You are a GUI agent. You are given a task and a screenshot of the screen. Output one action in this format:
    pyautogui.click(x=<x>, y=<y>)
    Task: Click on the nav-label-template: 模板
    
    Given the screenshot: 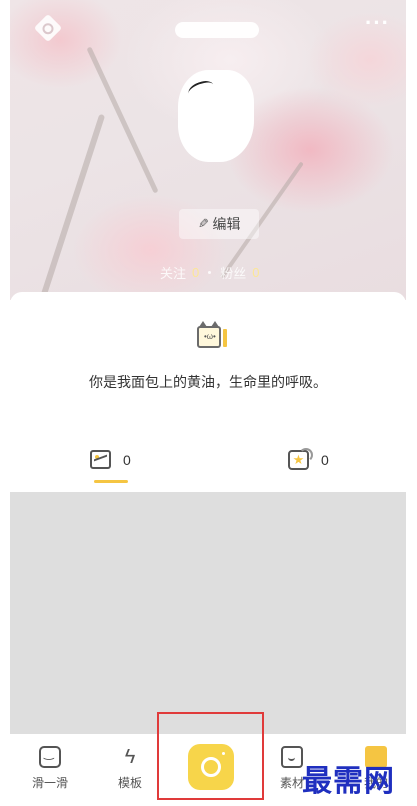 What is the action you would take?
    pyautogui.click(x=129, y=783)
    